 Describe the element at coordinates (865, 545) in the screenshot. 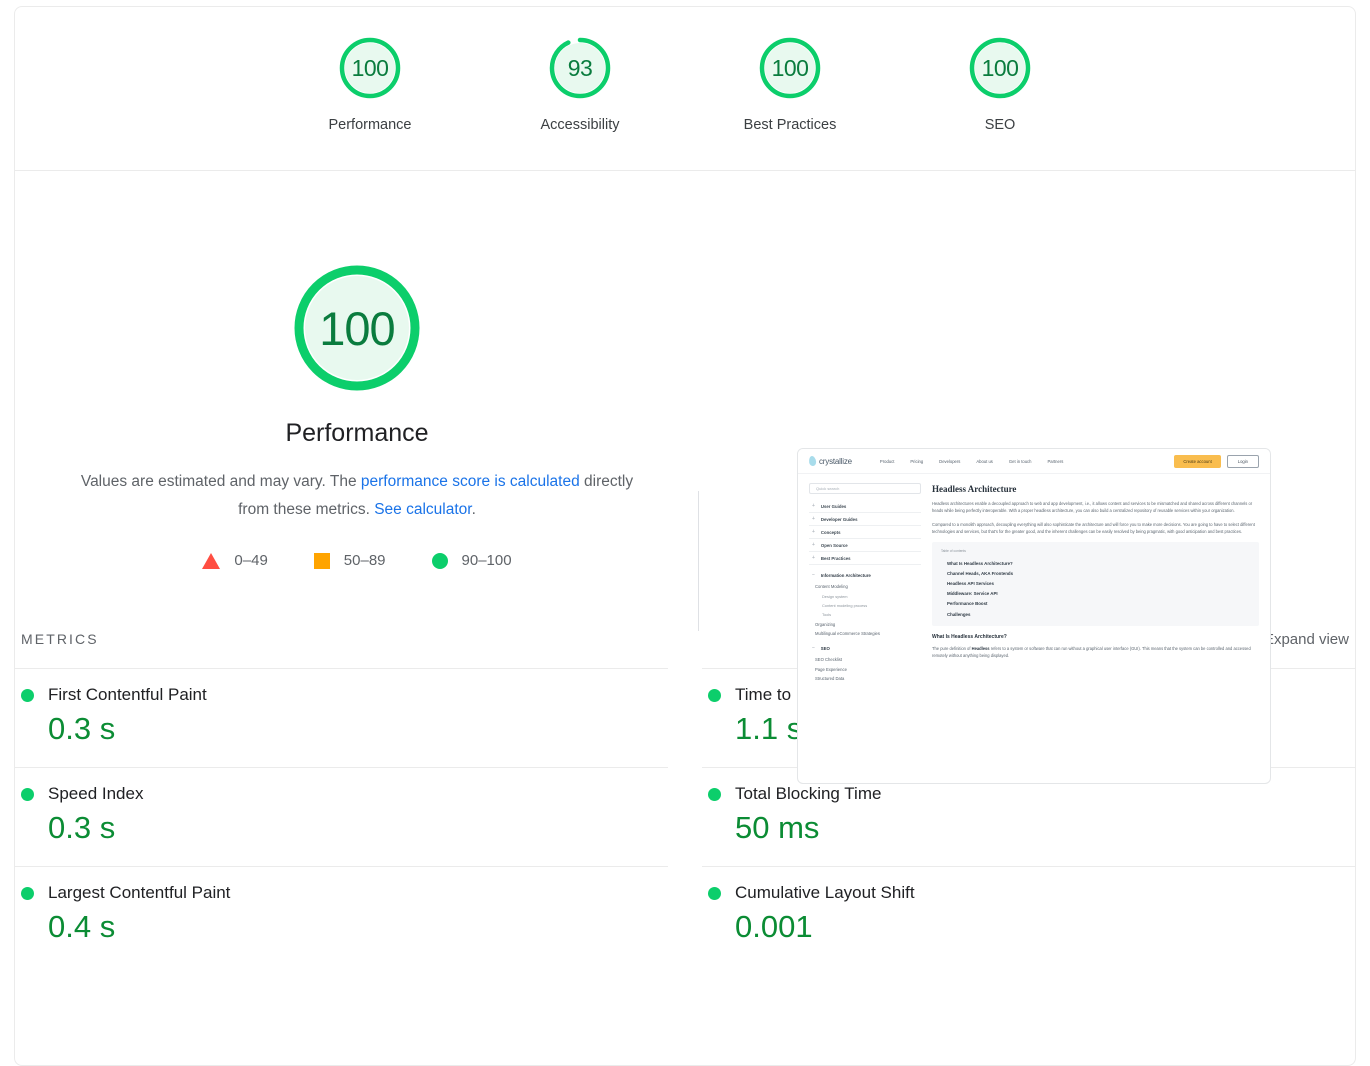

I see `thumbnail-accordion-item: + Open Source` at that location.